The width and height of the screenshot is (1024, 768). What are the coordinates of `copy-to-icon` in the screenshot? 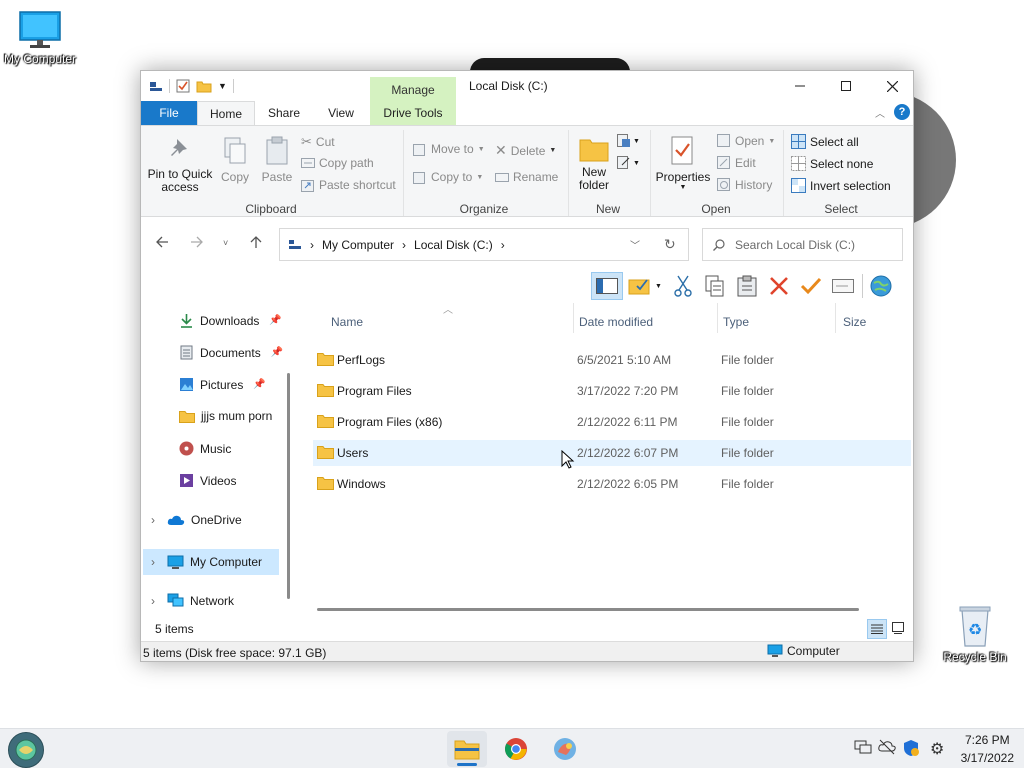 It's located at (419, 178).